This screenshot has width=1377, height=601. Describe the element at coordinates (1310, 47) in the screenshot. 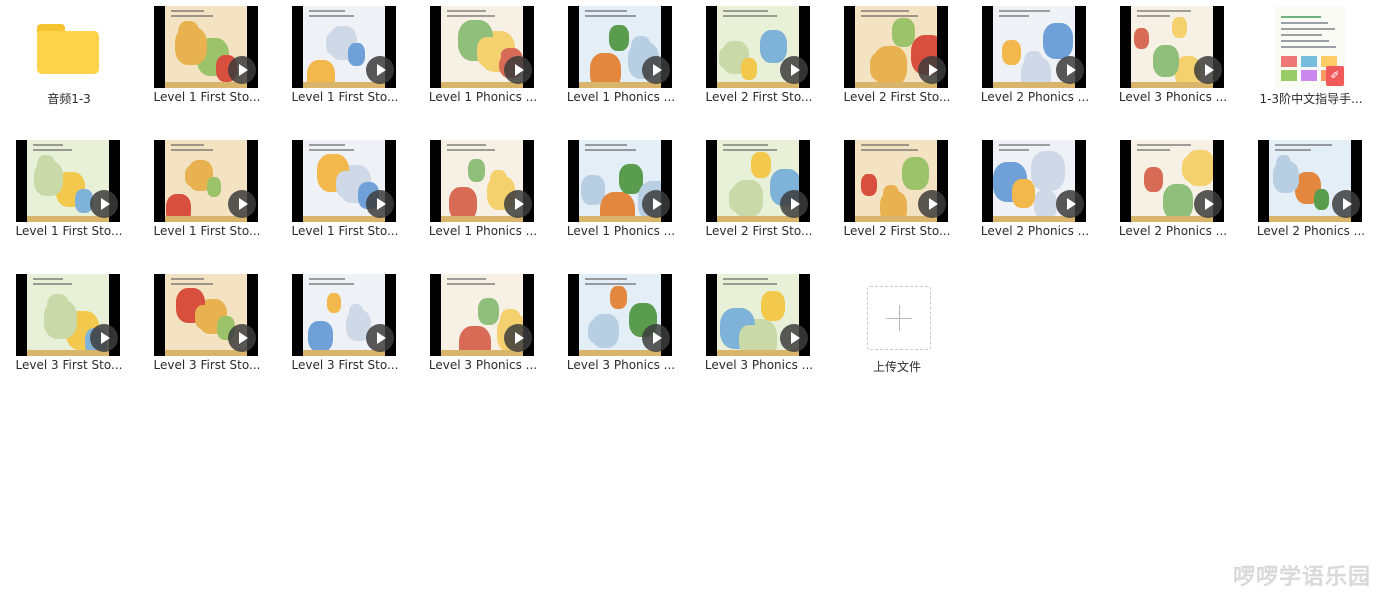

I see `pdf-thumbnail: ✐` at that location.